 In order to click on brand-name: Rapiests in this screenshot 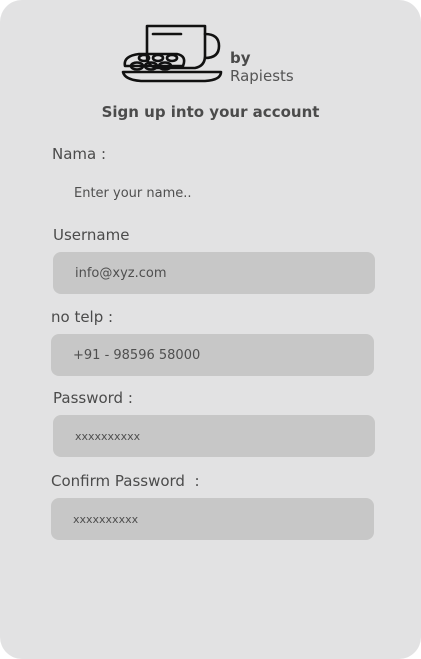, I will do `click(262, 76)`.